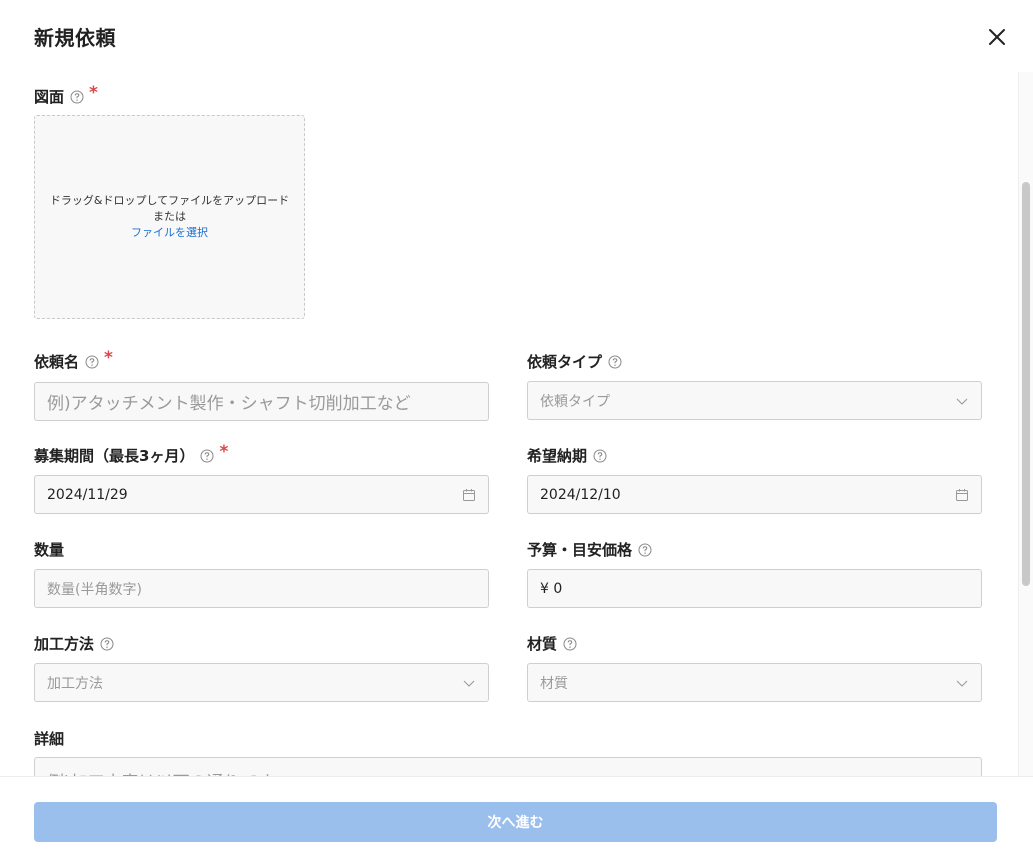 The height and width of the screenshot is (866, 1033). Describe the element at coordinates (169, 233) in the screenshot. I see `select-file-link: ファイルを選択` at that location.